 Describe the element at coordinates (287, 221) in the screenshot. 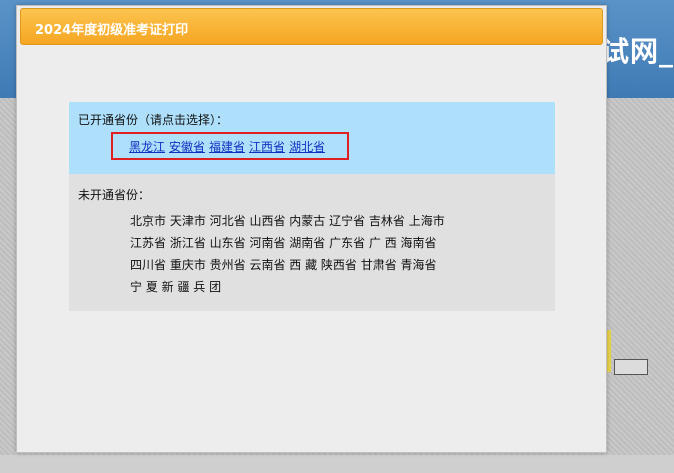

I see `closed-provinces-line: 北京市 天津市 河北省 山西省 内蒙古 辽宁省 吉林省 上海市` at that location.